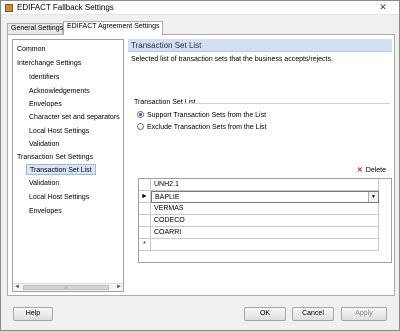  I want to click on table-row: ► BAPLIE ▼, so click(265, 197).